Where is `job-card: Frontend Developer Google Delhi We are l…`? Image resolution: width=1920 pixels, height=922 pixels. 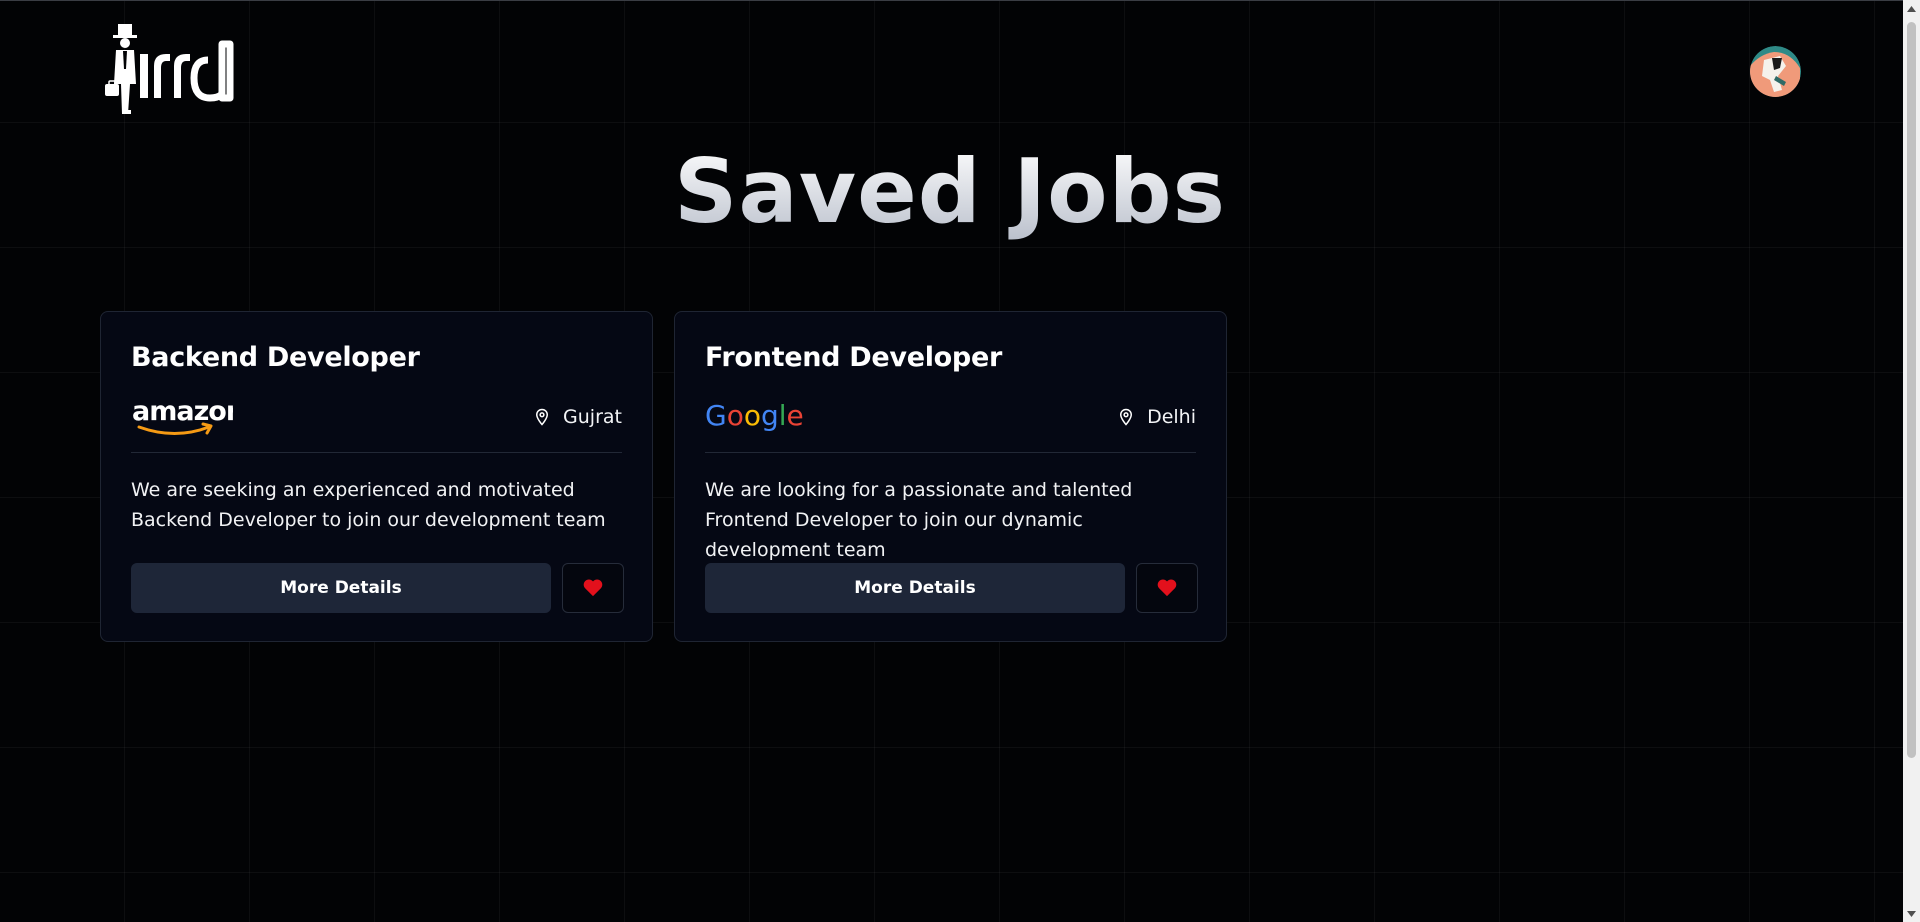 job-card: Frontend Developer Google Delhi We are l… is located at coordinates (950, 476).